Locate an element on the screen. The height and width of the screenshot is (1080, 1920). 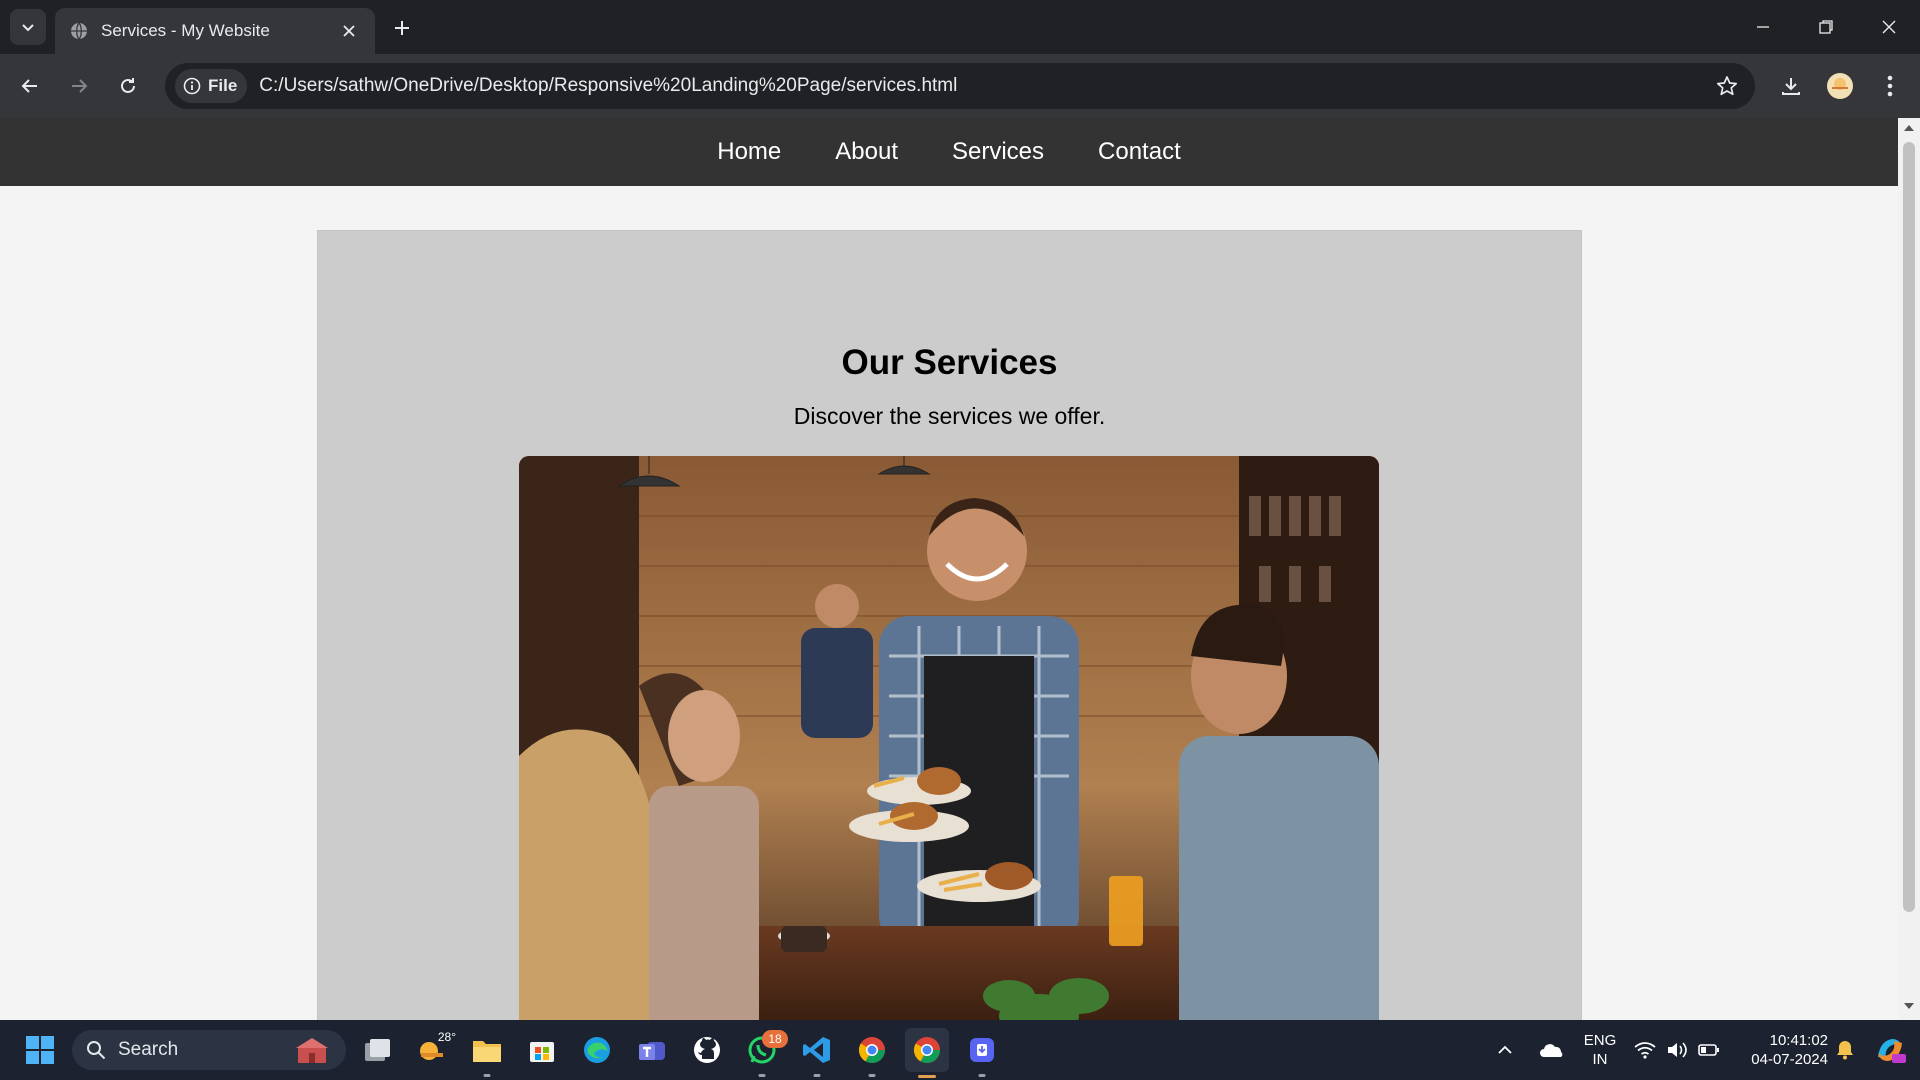
show-hidden-icons-button is located at coordinates (1505, 1050).